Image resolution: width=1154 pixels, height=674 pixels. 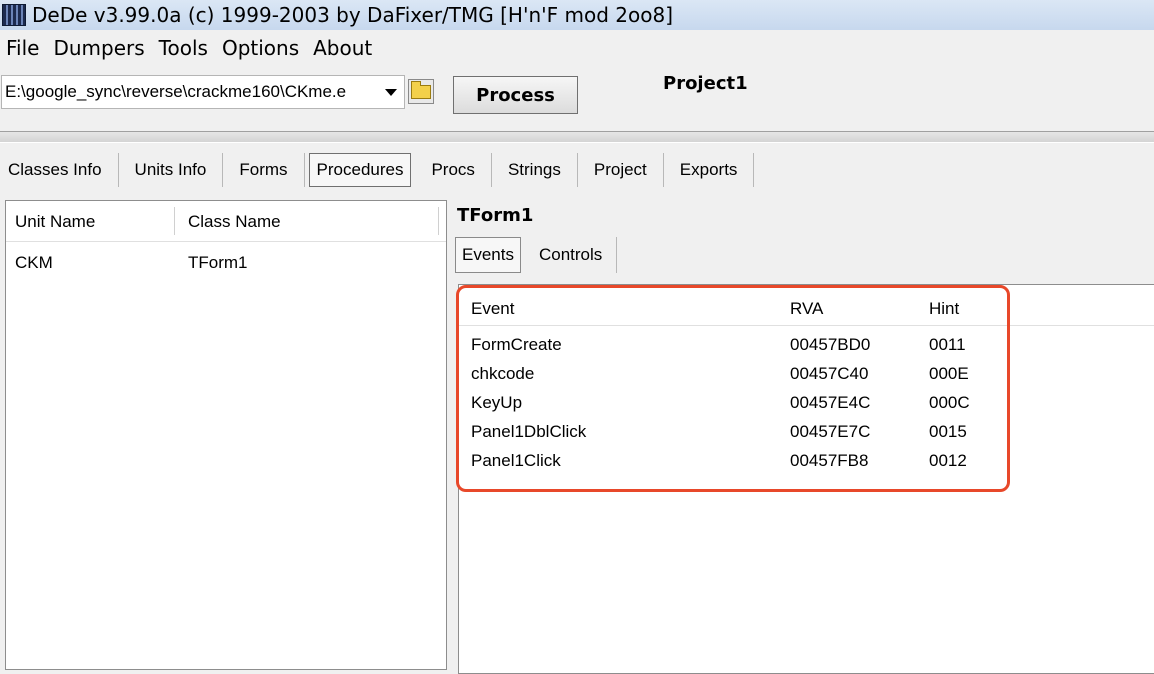 I want to click on unit-name-cell: CKM, so click(x=34, y=262).